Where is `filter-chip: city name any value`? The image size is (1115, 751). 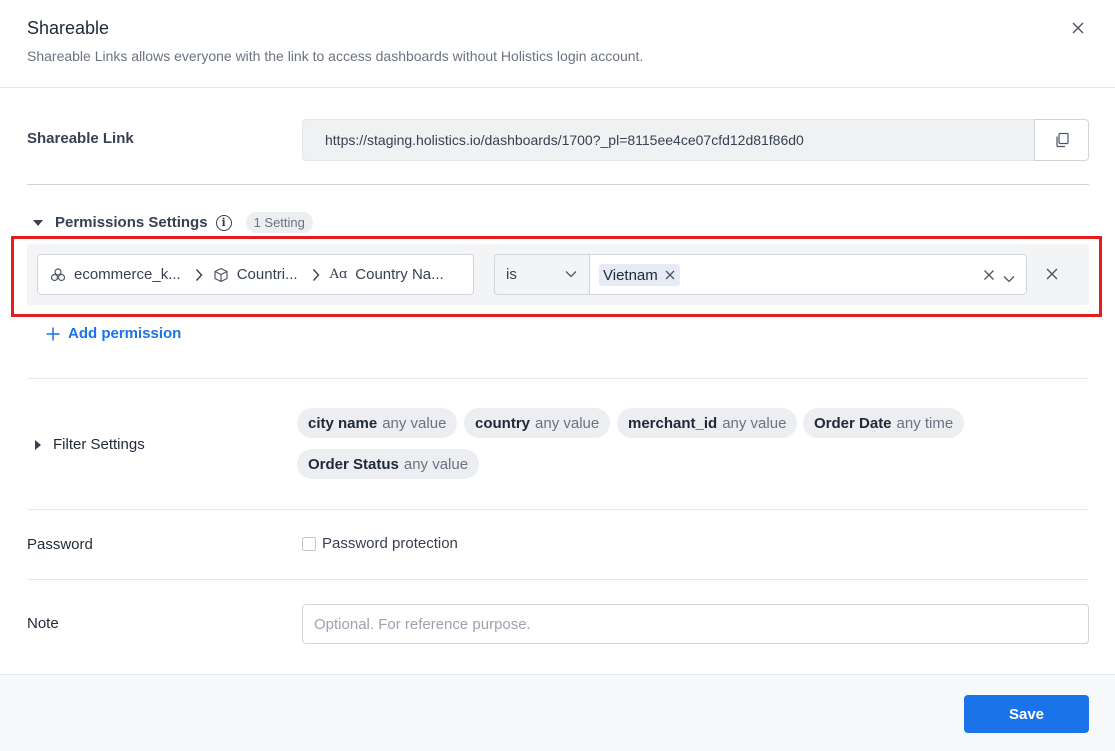
filter-chip: city name any value is located at coordinates (377, 423).